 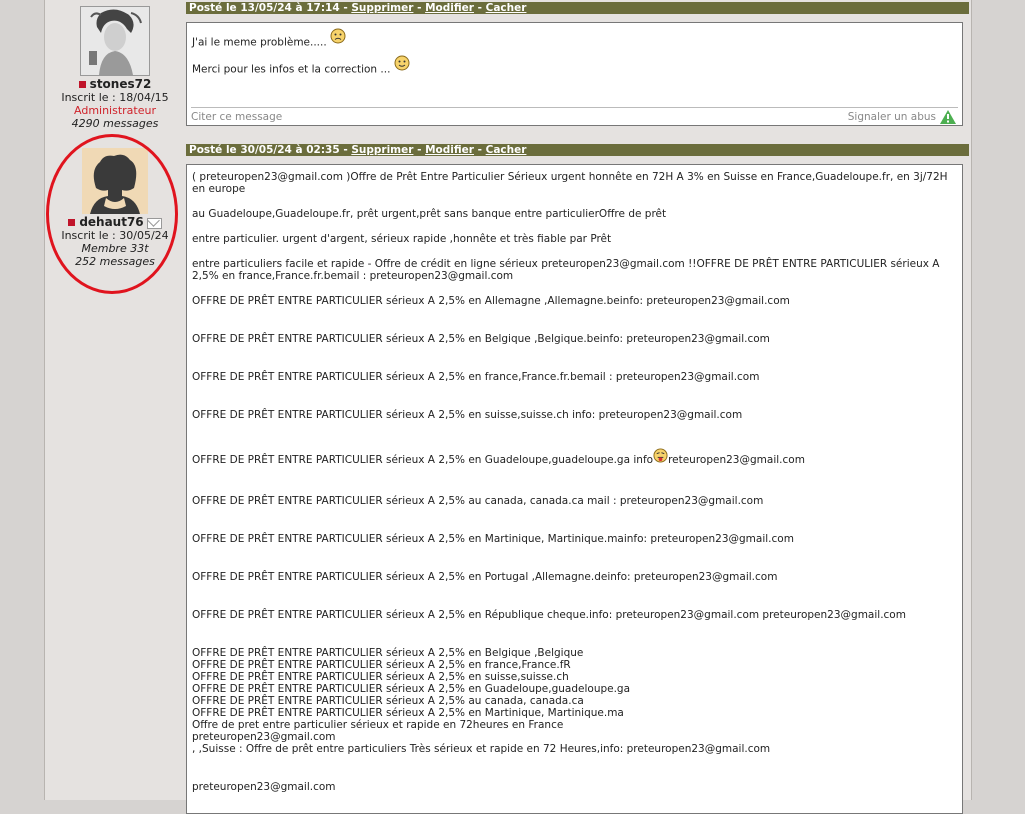 I want to click on user-role: Administrateur, so click(x=115, y=110).